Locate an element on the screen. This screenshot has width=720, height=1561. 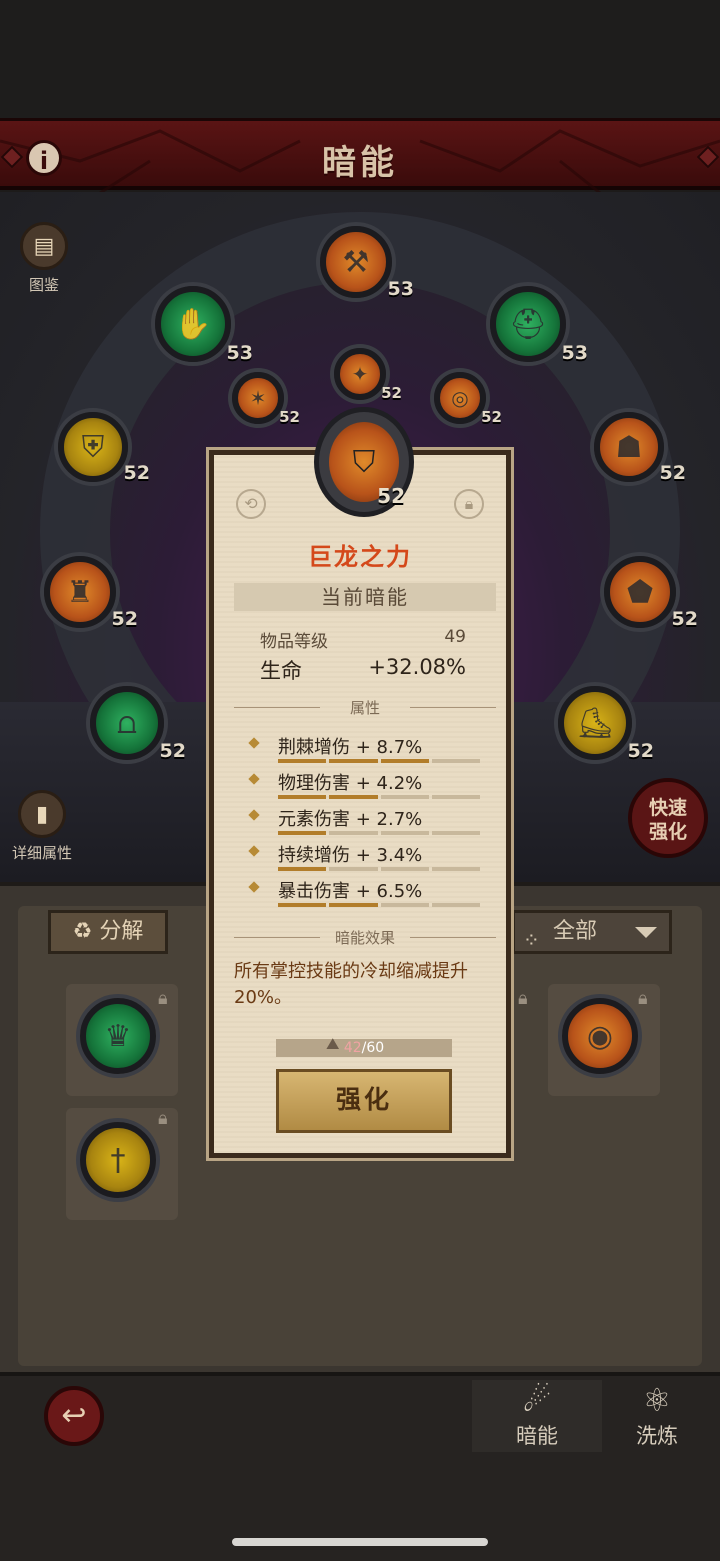
item-badge: ♛ is located at coordinates (118, 1036).